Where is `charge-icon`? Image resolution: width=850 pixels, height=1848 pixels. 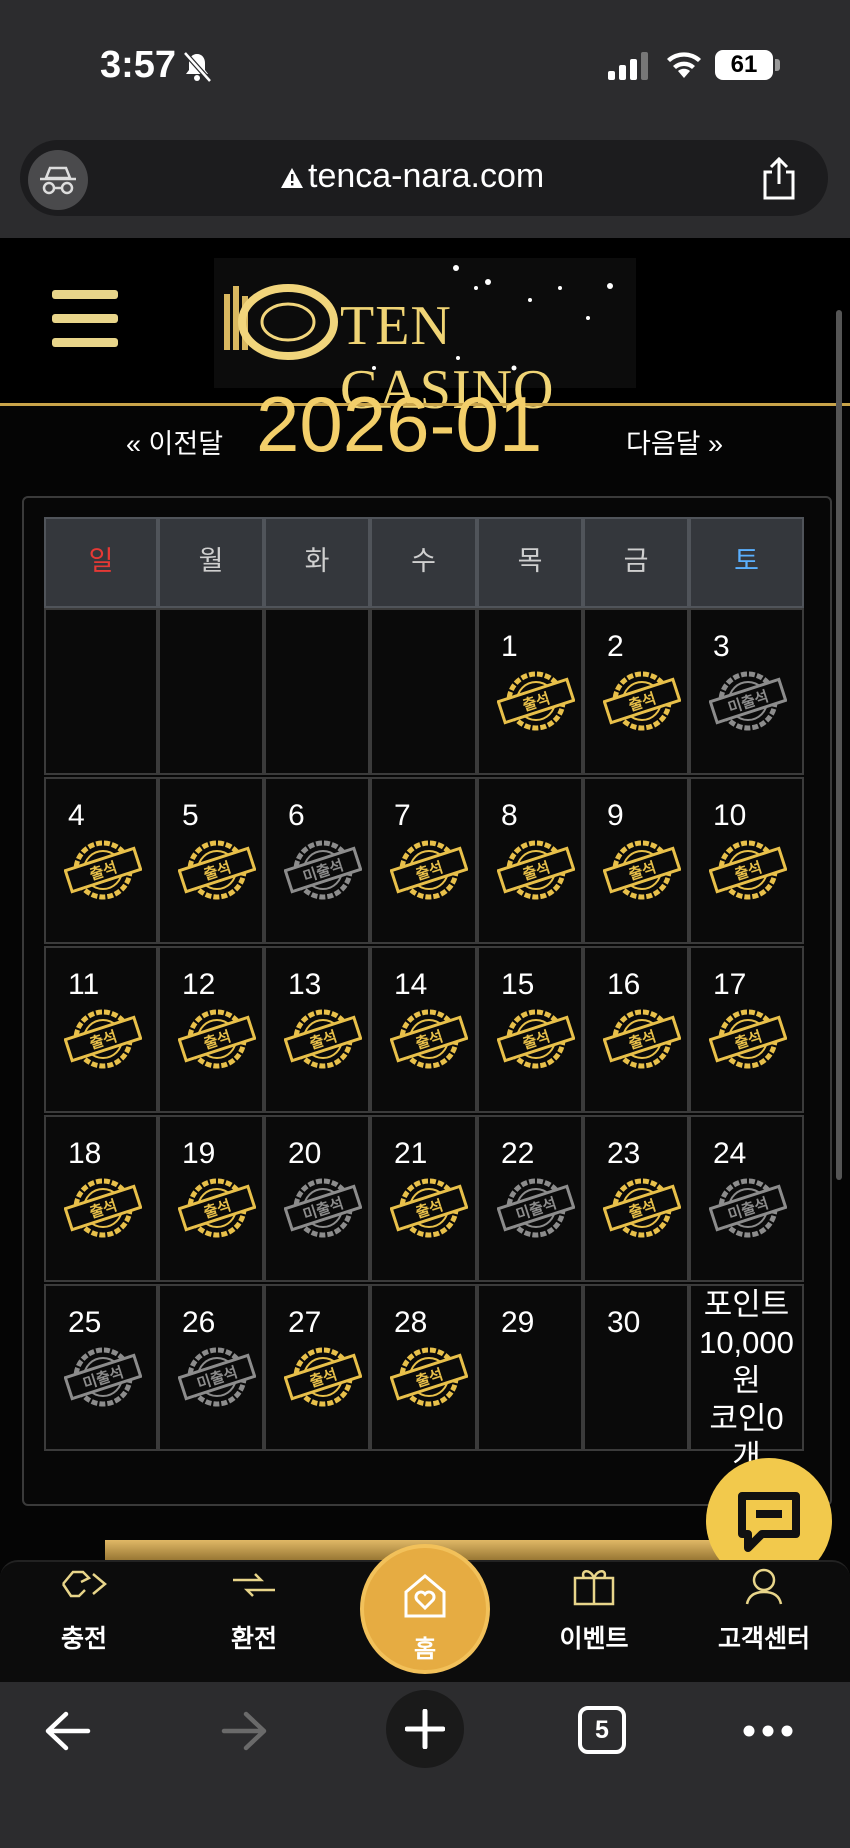
charge-icon is located at coordinates (84, 1584).